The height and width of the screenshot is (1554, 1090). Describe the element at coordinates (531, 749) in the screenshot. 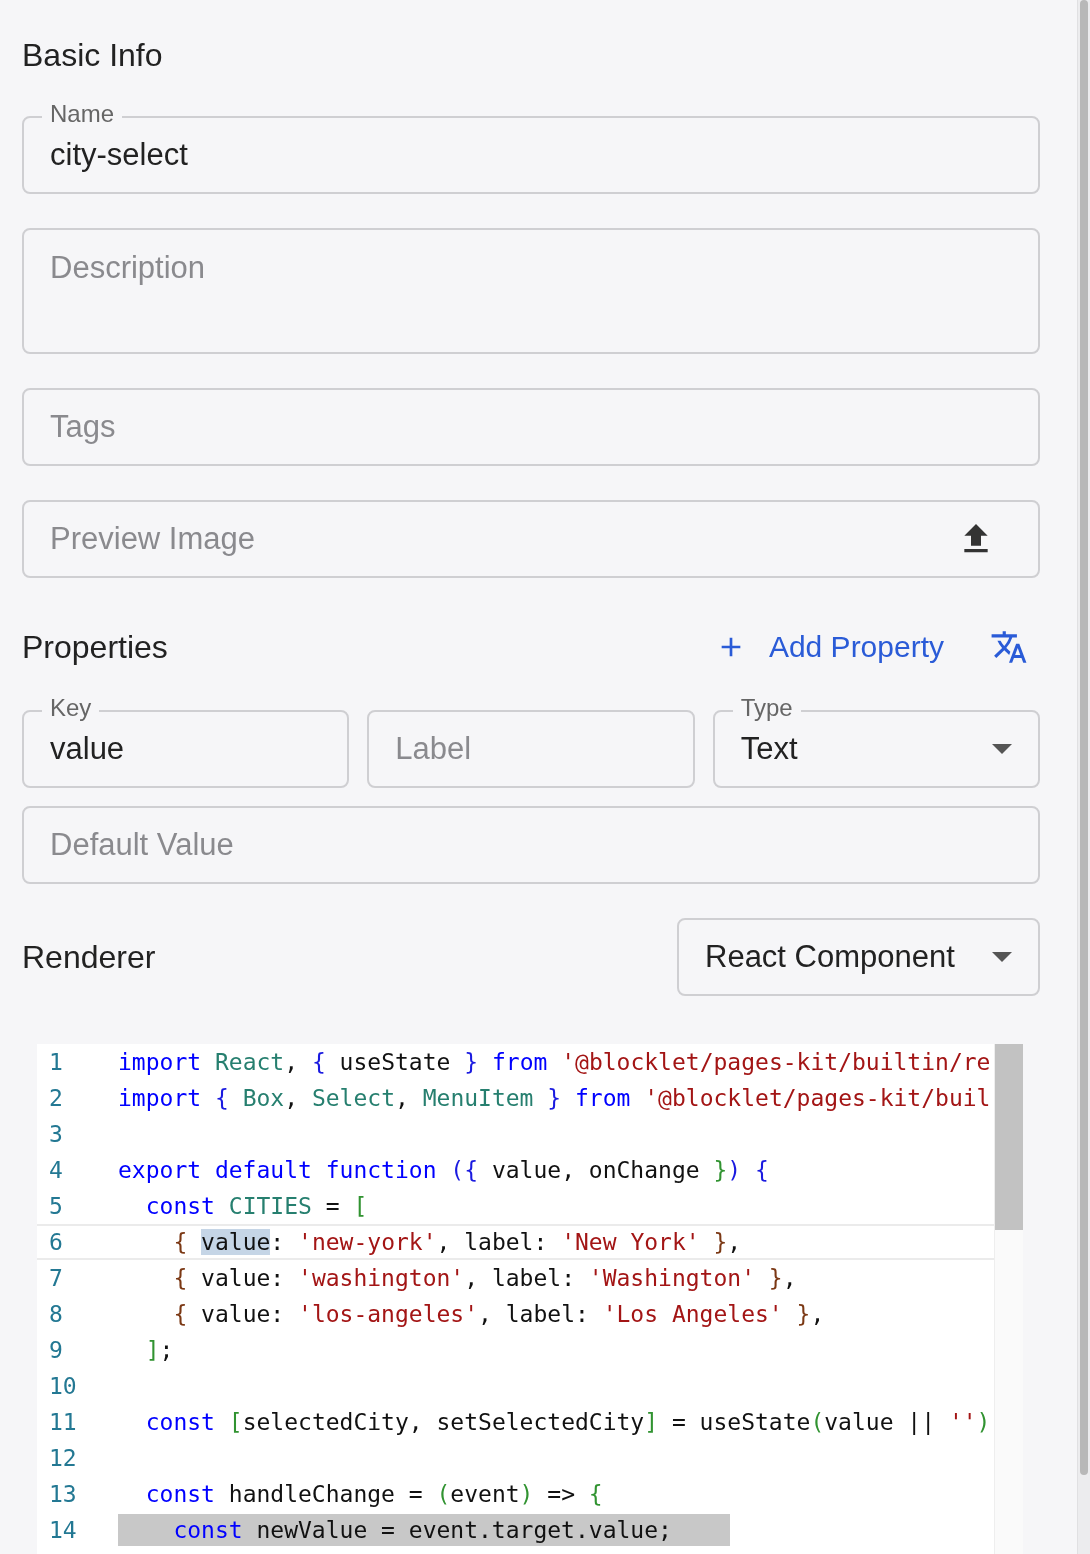

I see `text-field: Label` at that location.